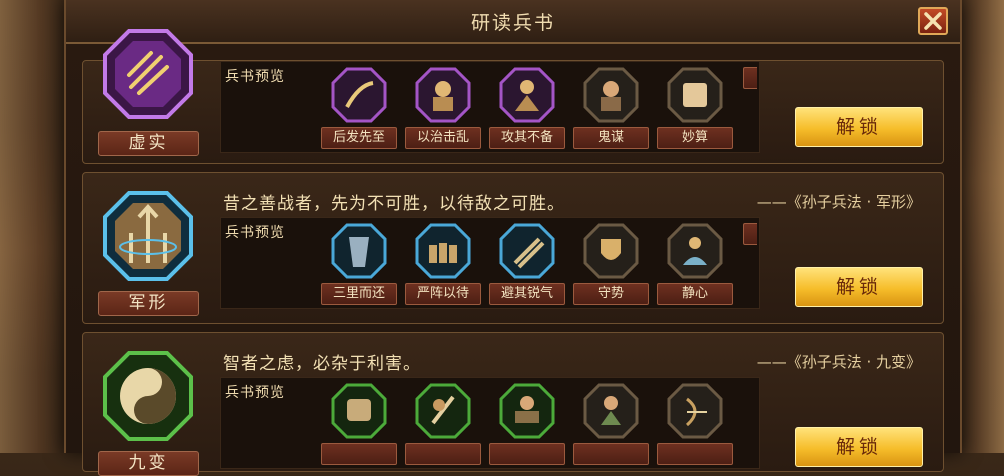 This screenshot has width=1004, height=476. What do you see at coordinates (611, 95) in the screenshot?
I see `strategist-skill-icon` at bounding box center [611, 95].